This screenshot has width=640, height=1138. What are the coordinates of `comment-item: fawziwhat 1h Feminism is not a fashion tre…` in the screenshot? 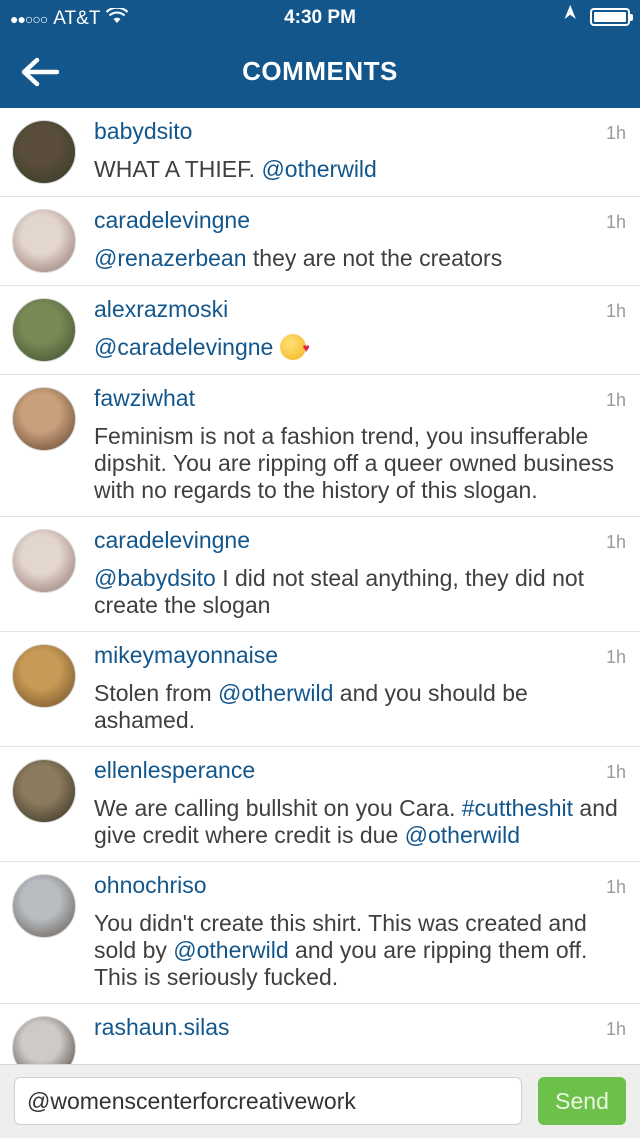 It's located at (320, 445).